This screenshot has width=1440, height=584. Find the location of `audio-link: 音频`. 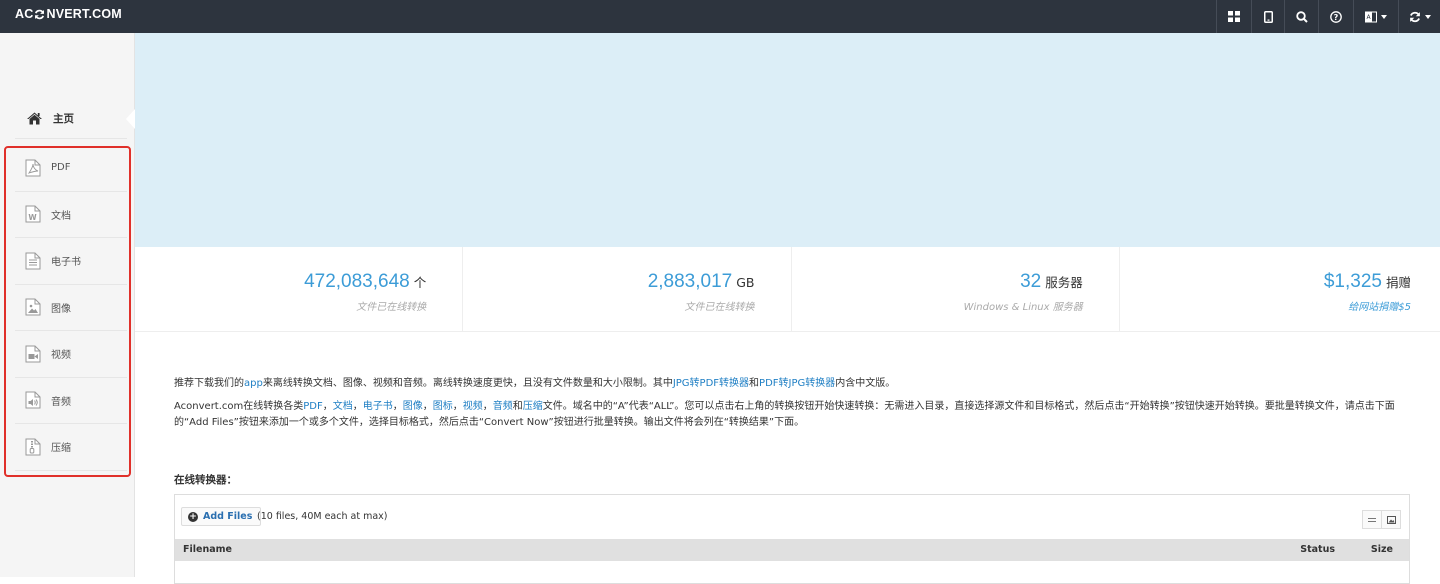

audio-link: 音频 is located at coordinates (503, 406).